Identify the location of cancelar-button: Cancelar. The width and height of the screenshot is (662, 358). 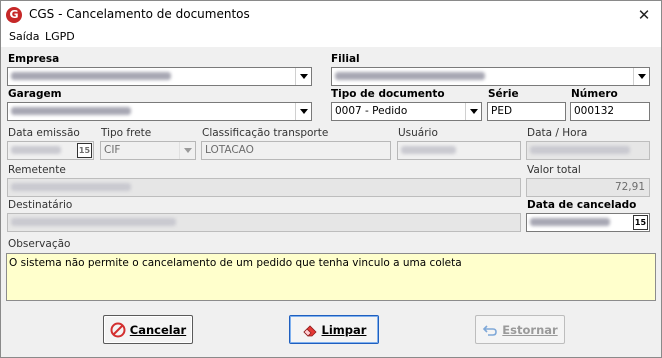
(148, 329).